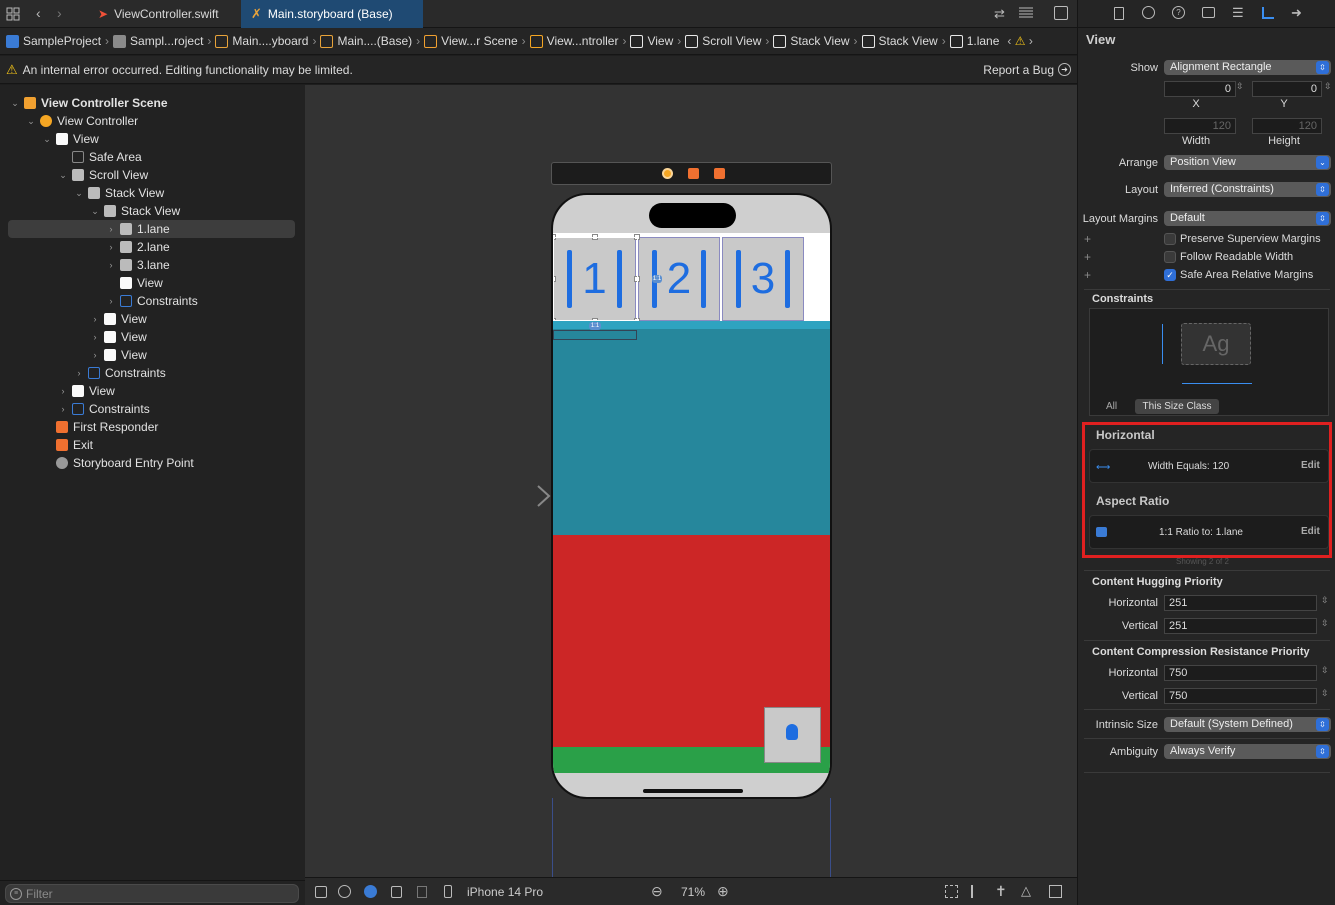 The image size is (1335, 905). I want to click on breadcrumb-item: Scroll View, so click(723, 41).